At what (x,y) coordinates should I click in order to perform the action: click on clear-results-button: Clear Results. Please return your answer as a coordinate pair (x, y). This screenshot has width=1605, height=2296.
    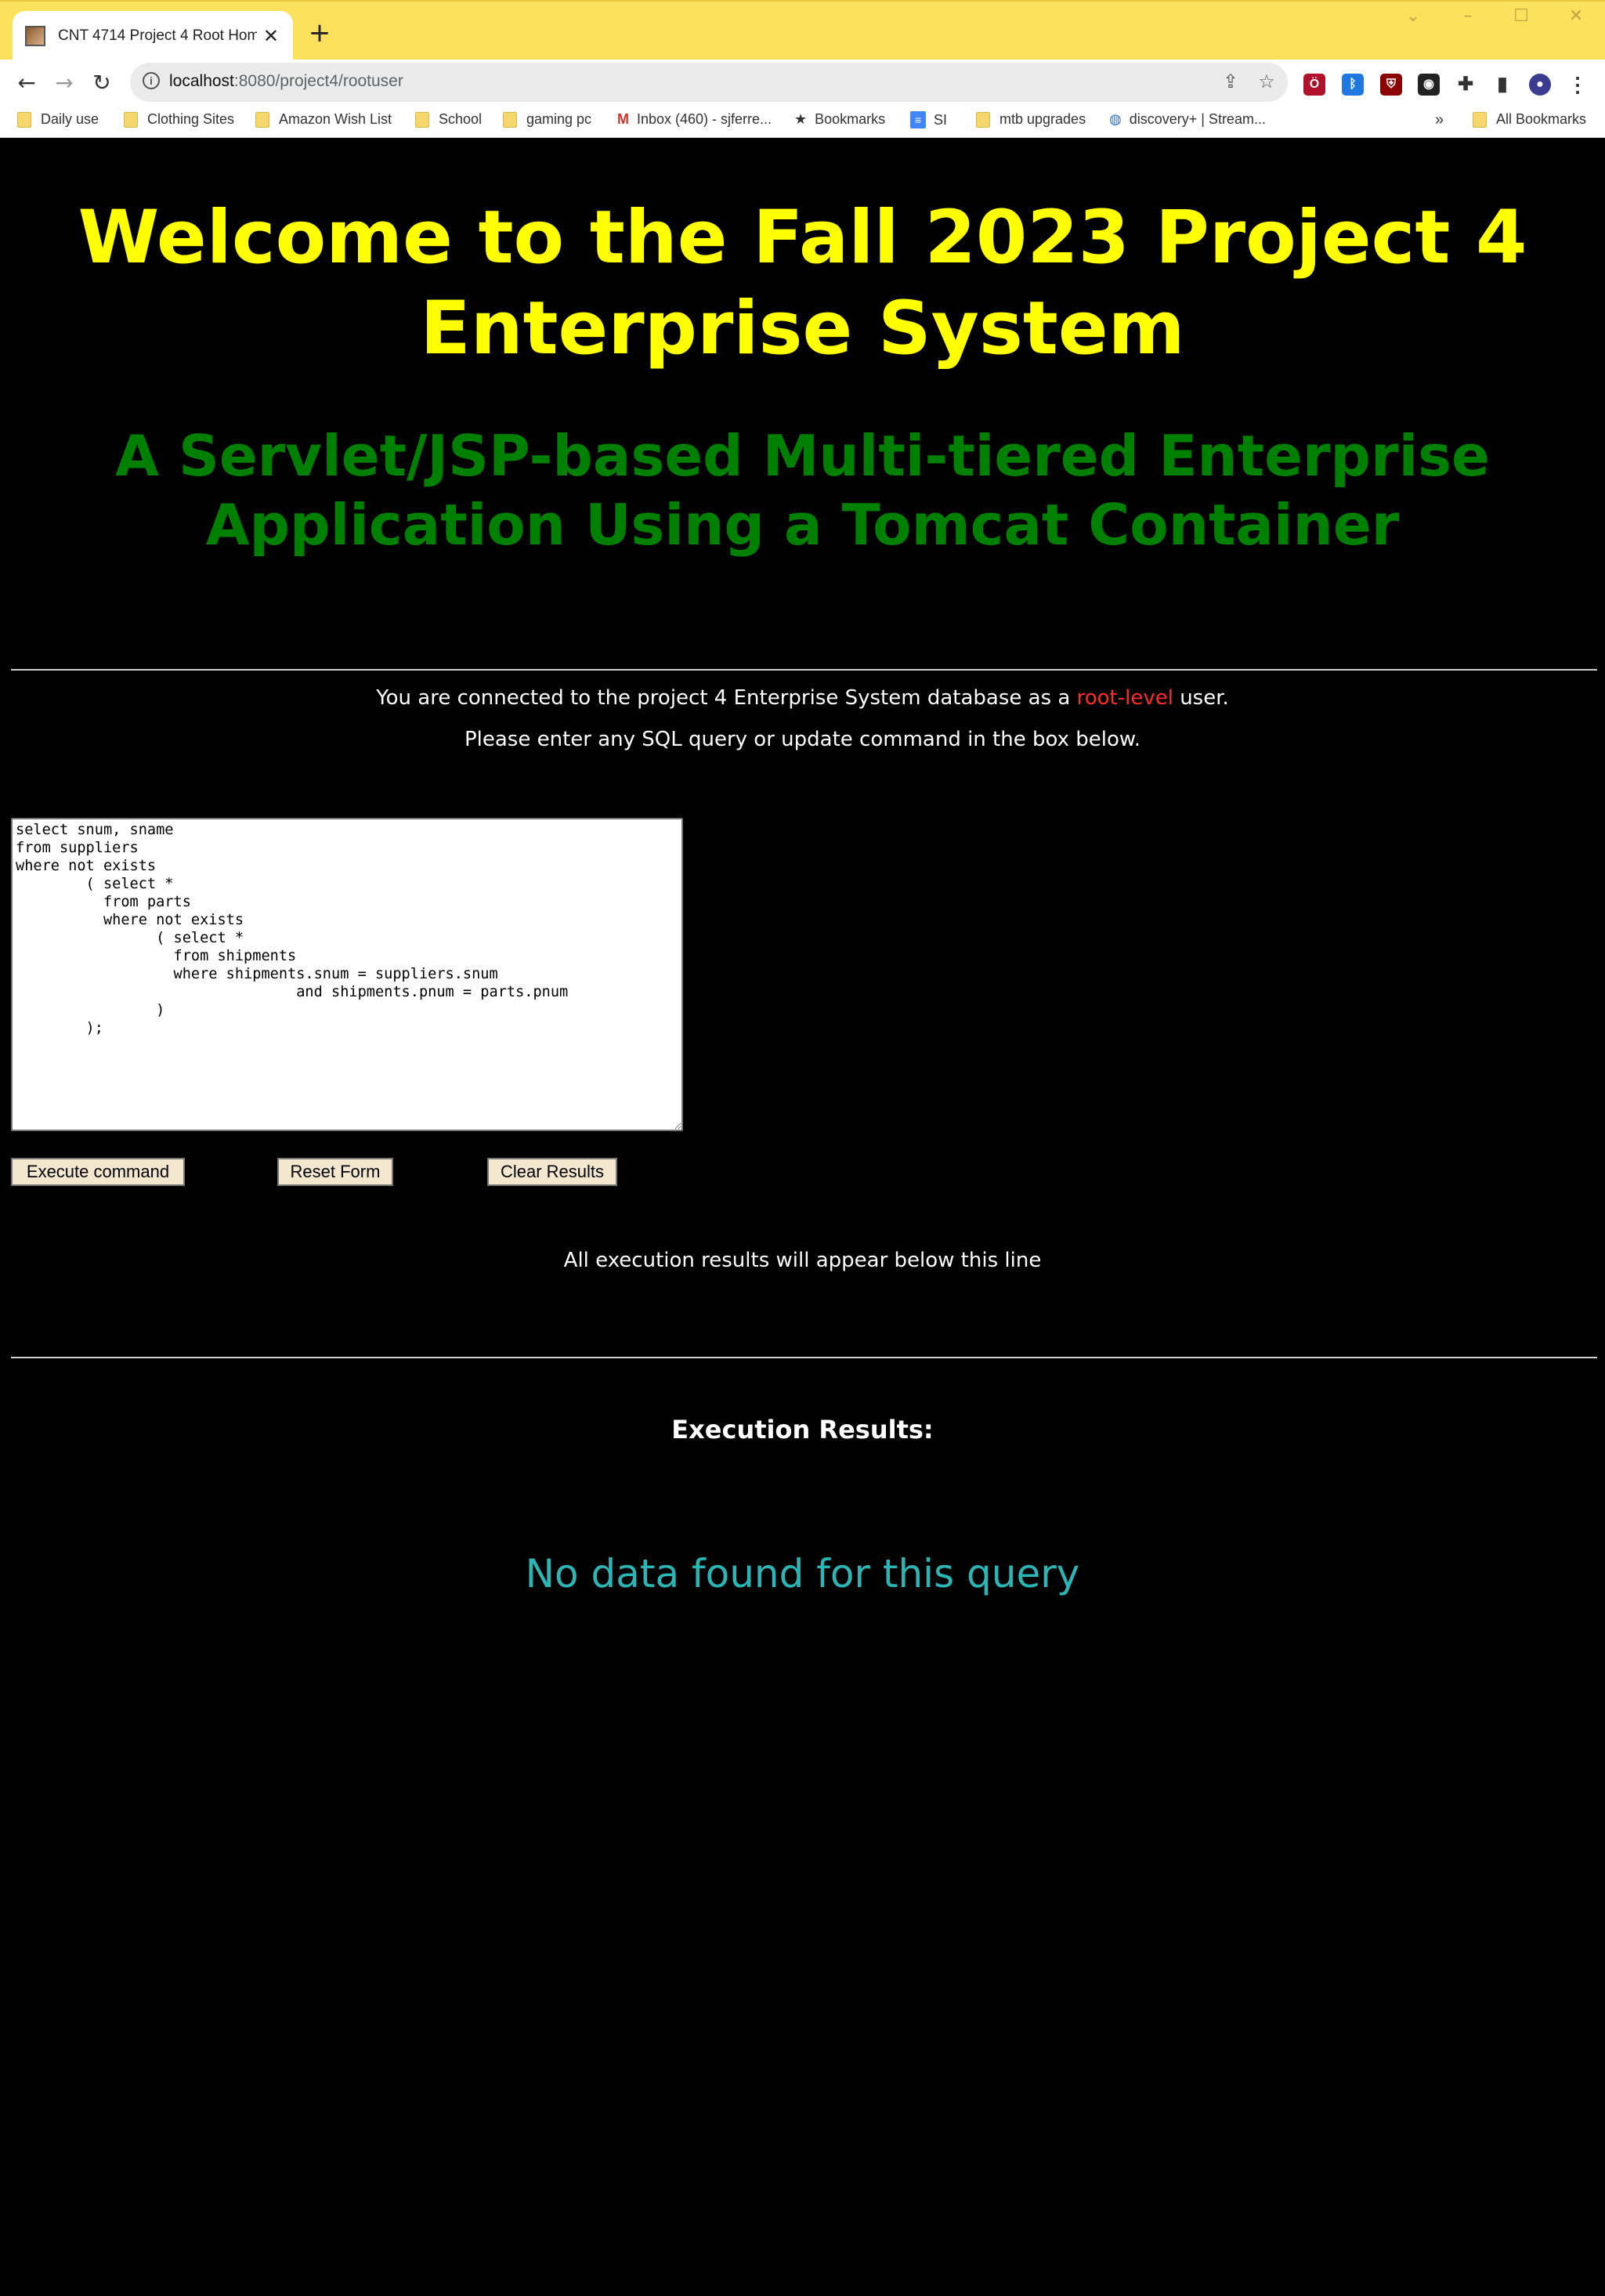
    Looking at the image, I should click on (552, 1172).